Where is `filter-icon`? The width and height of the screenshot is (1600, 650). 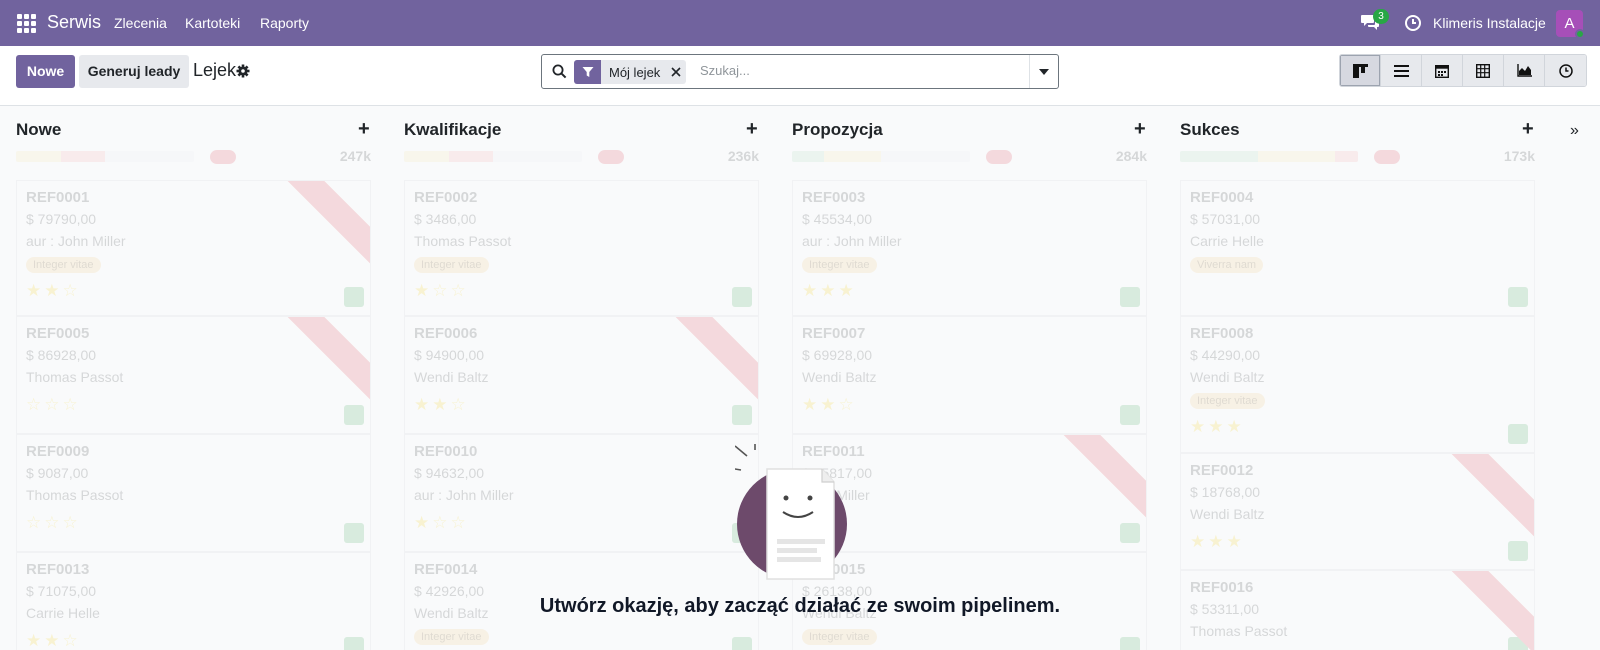 filter-icon is located at coordinates (587, 72).